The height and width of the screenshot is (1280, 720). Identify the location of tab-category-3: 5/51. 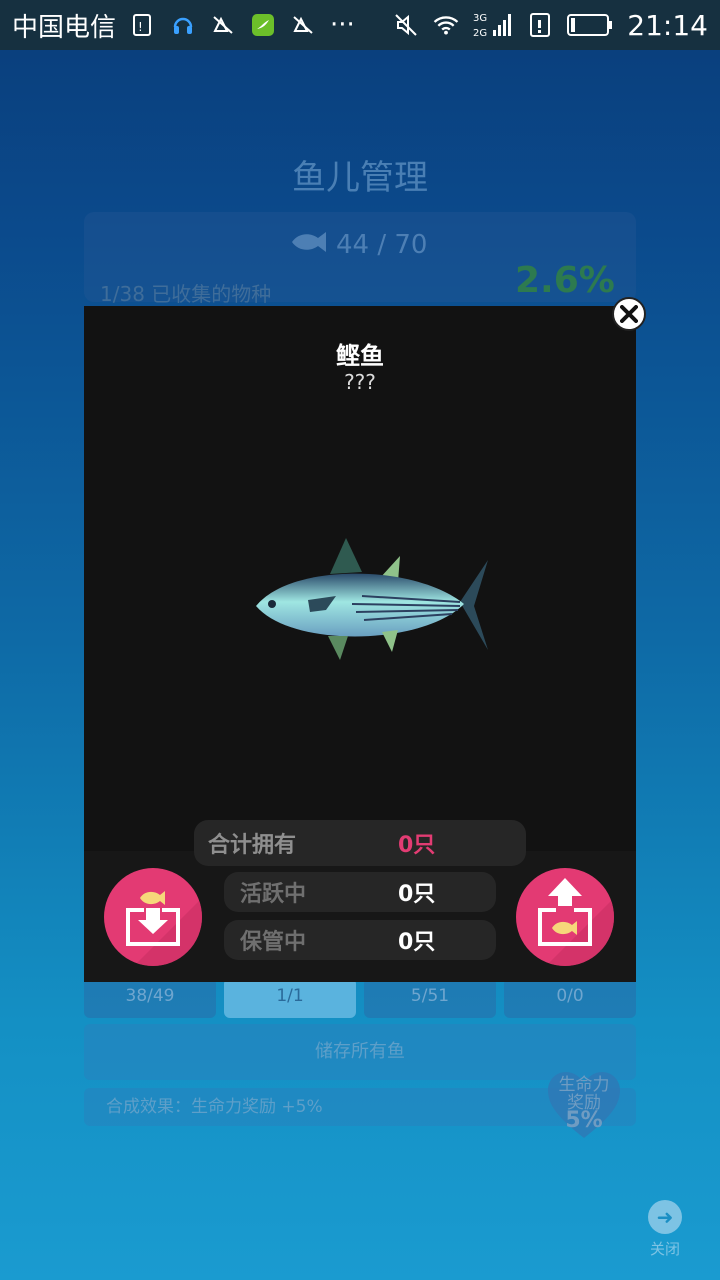
(430, 998).